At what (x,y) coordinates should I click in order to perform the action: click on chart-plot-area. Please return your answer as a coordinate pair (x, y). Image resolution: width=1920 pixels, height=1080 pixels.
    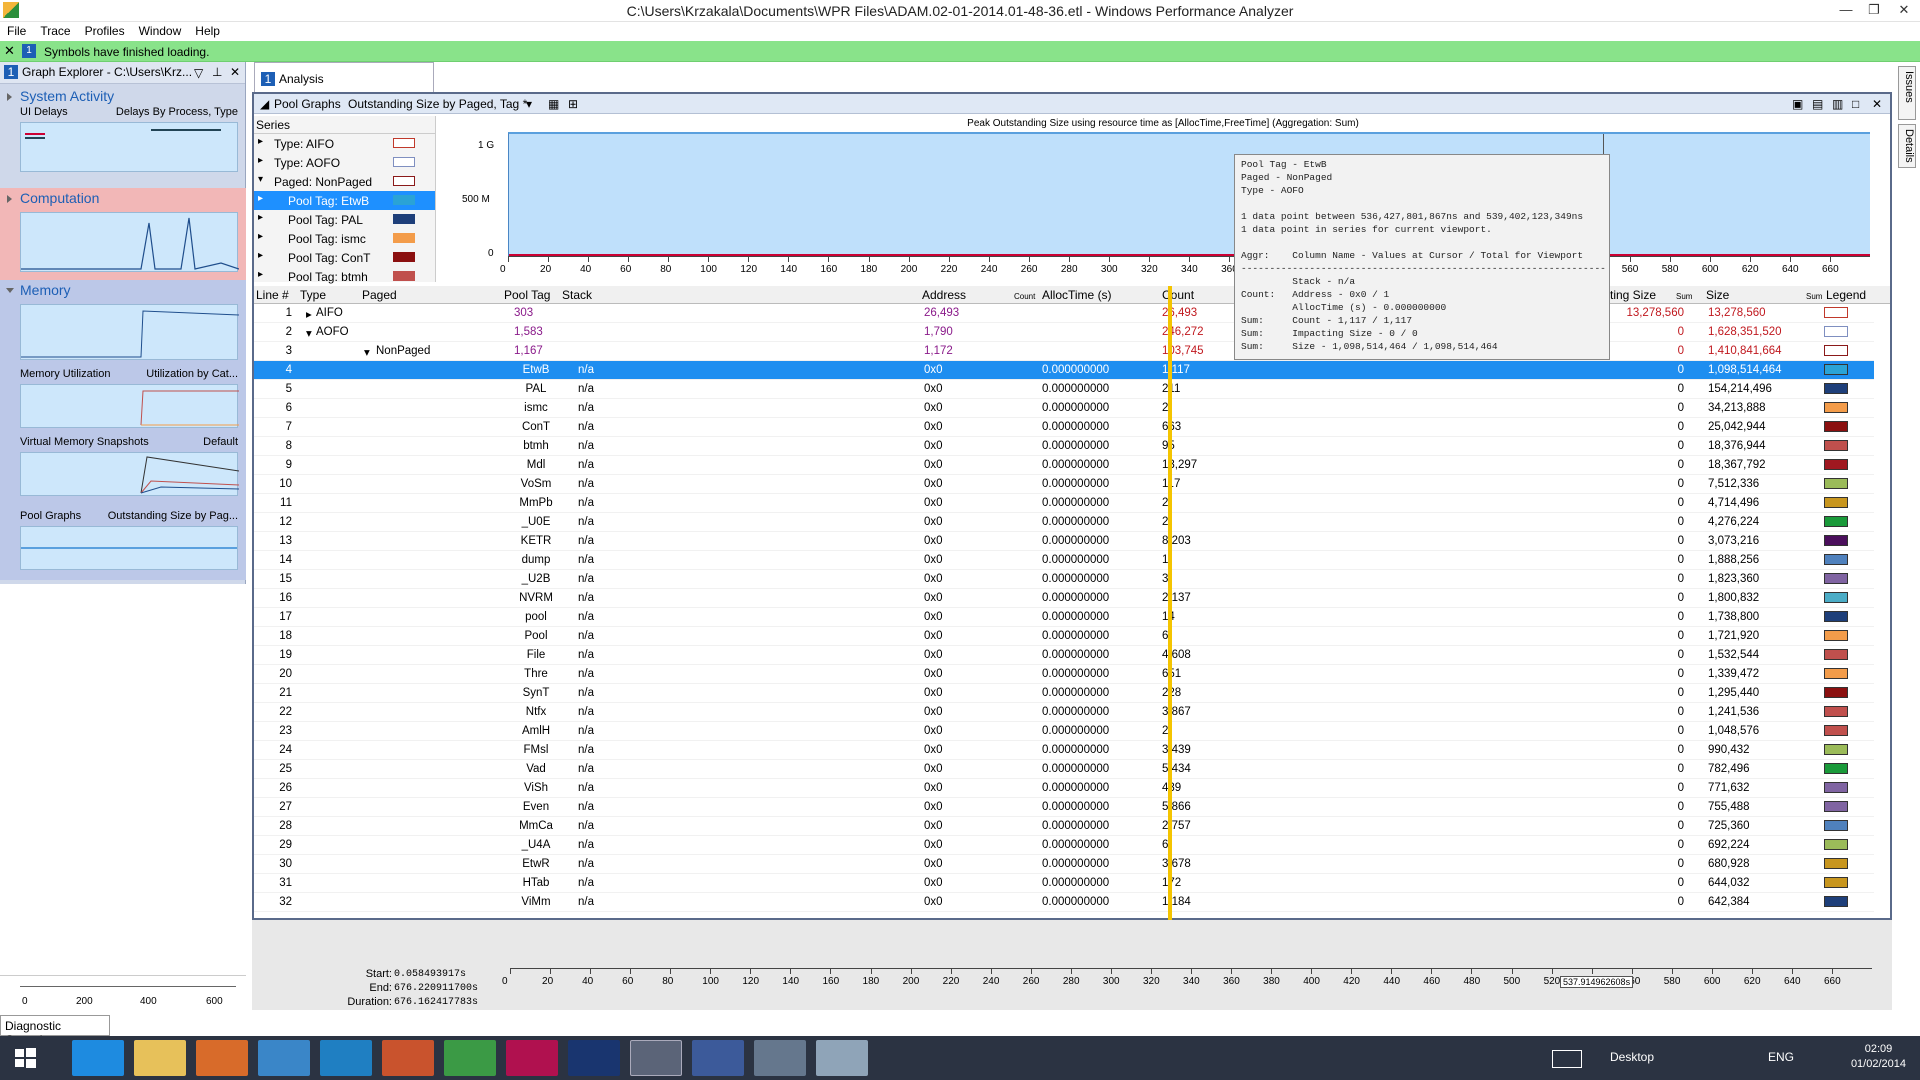
    Looking at the image, I should click on (1189, 195).